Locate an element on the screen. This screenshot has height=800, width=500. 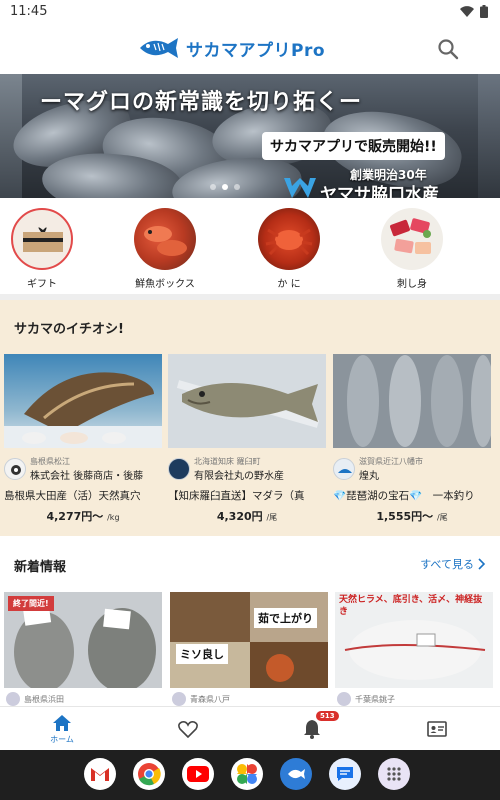
nav-home: ホーム is located at coordinates (62, 729).